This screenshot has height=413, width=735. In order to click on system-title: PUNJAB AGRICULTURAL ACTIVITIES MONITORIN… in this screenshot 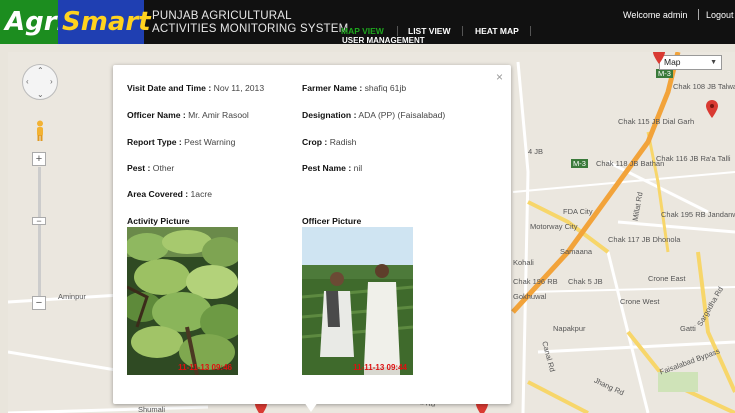, I will do `click(250, 23)`.